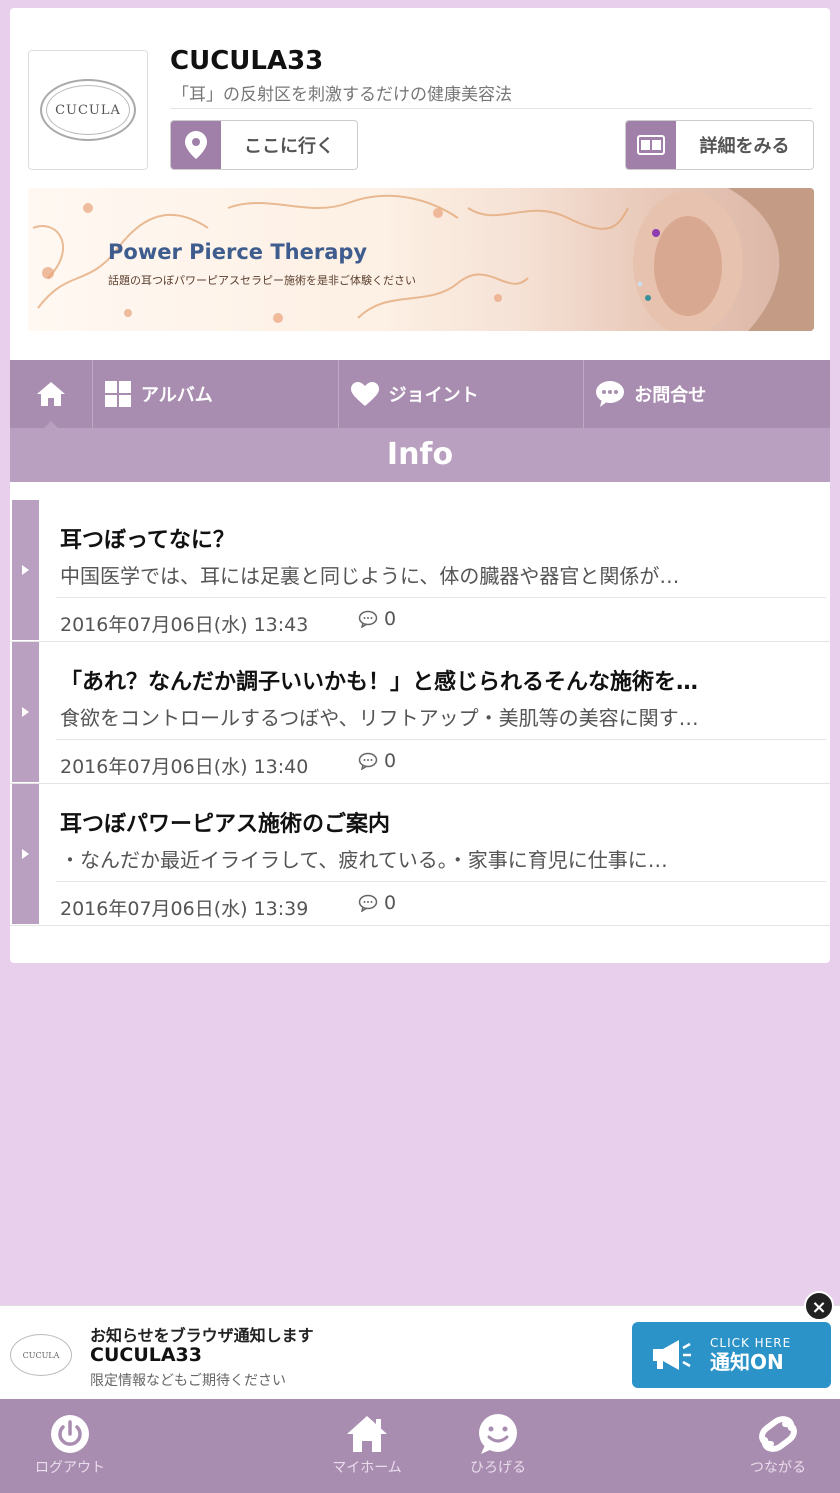  What do you see at coordinates (751, 1343) in the screenshot?
I see `notify-button-small: CLICK HERE` at bounding box center [751, 1343].